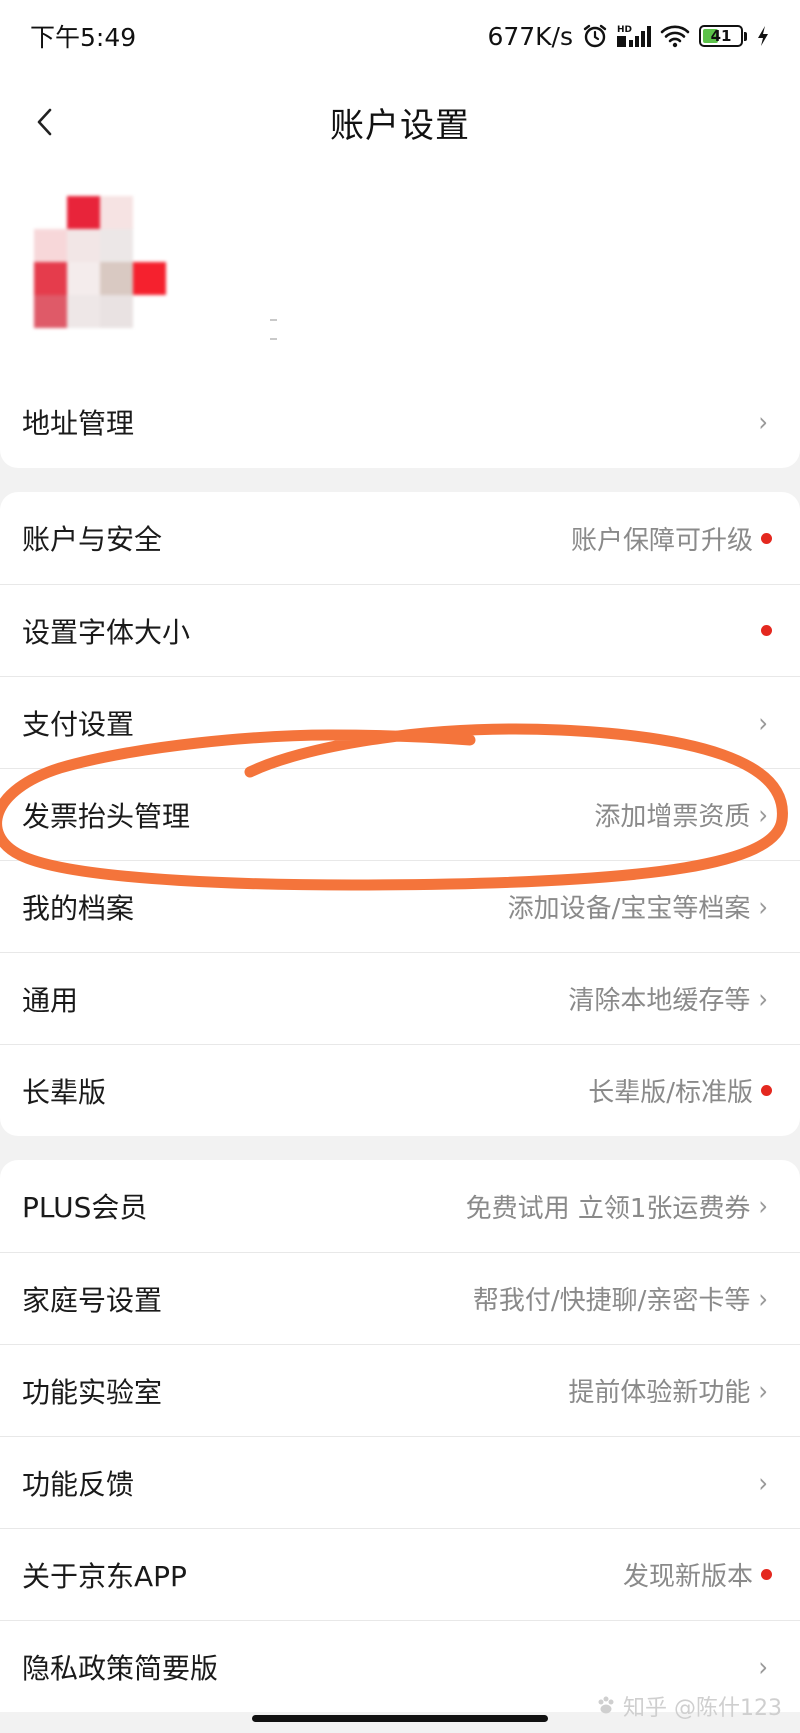 This screenshot has height=1733, width=800. I want to click on settings-row-value: 提前体验新功能, so click(659, 1393).